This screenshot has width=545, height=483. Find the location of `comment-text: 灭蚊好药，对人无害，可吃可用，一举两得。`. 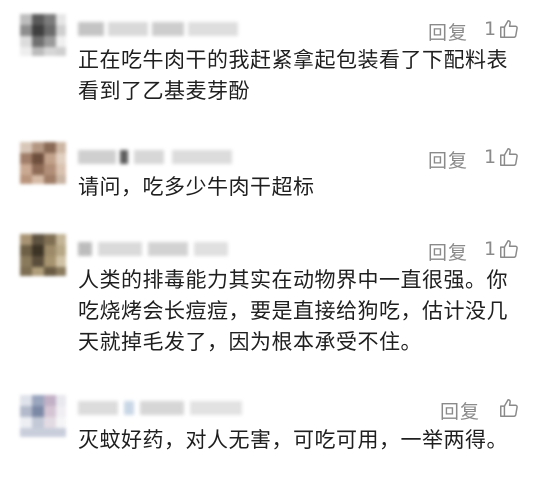

comment-text: 灭蚊好药，对人无害，可吃可用，一举两得。 is located at coordinates (293, 440).